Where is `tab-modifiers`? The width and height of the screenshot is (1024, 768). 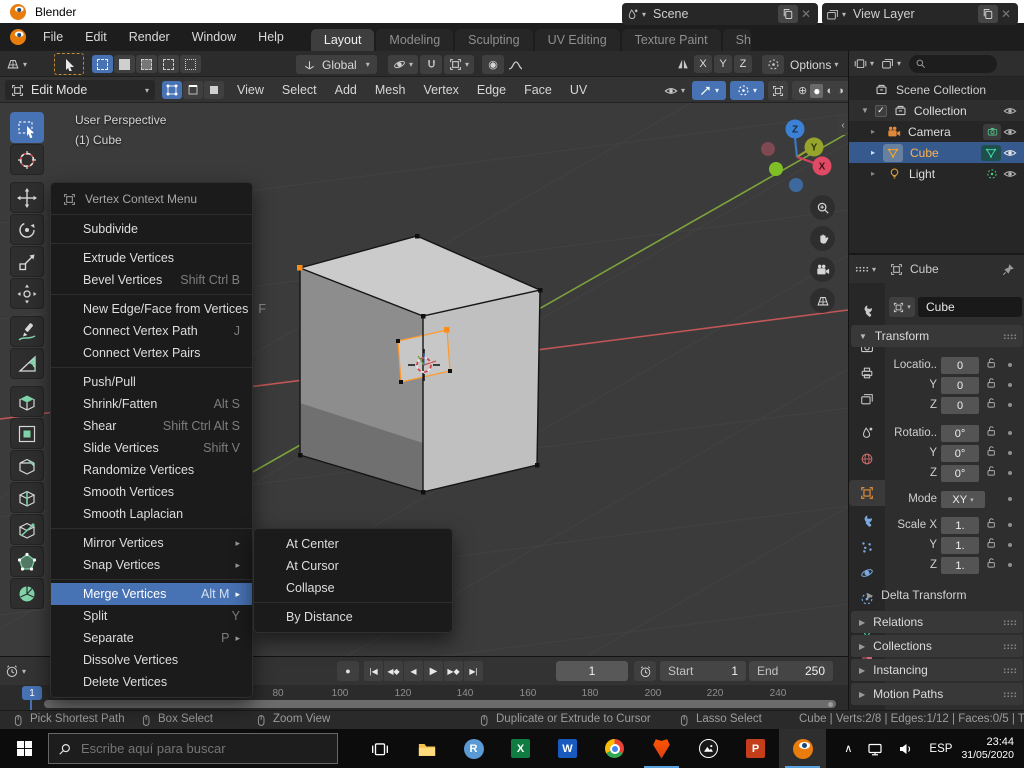
tab-modifiers is located at coordinates (867, 521).